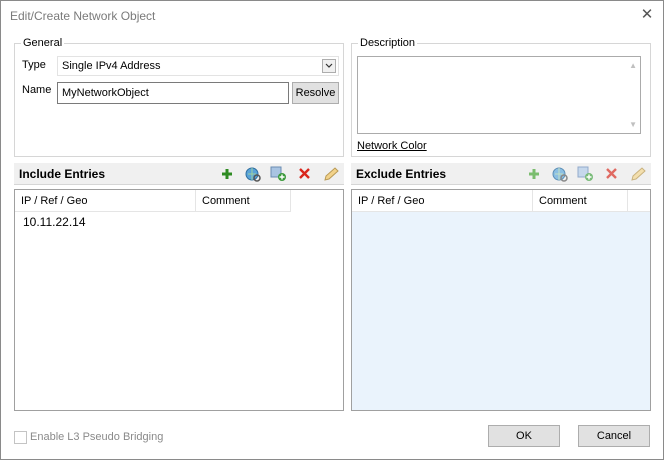 Image resolution: width=664 pixels, height=460 pixels. Describe the element at coordinates (639, 201) in the screenshot. I see `exclude-col-filler` at that location.